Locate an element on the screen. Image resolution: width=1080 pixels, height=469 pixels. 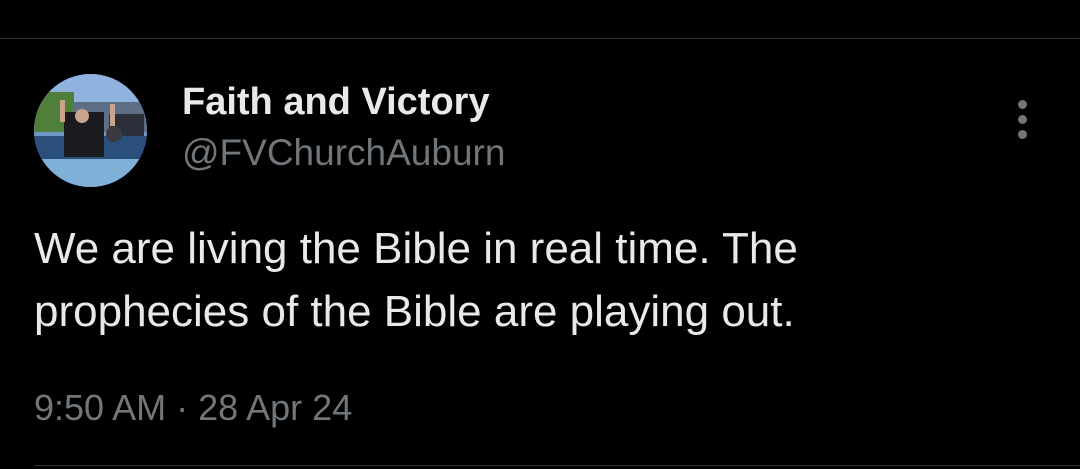
tweet-date: 28 Apr 24 is located at coordinates (275, 407).